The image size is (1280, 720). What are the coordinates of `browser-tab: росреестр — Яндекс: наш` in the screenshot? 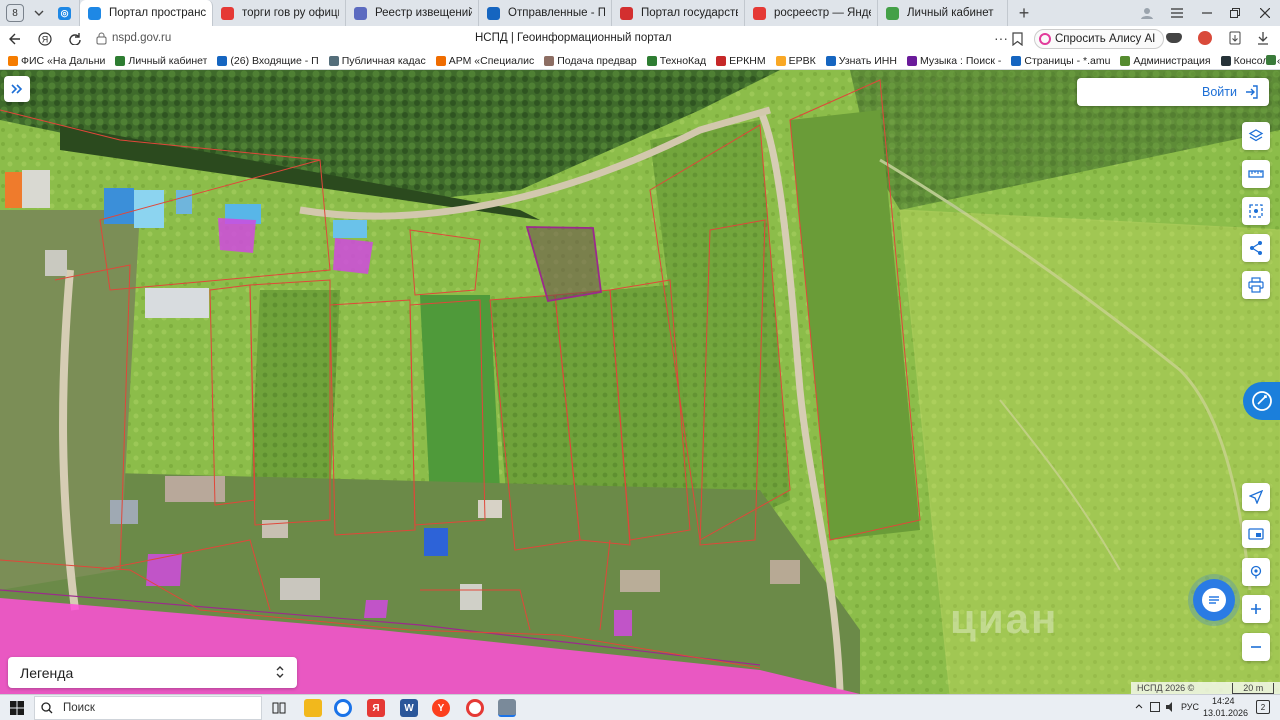 It's located at (811, 13).